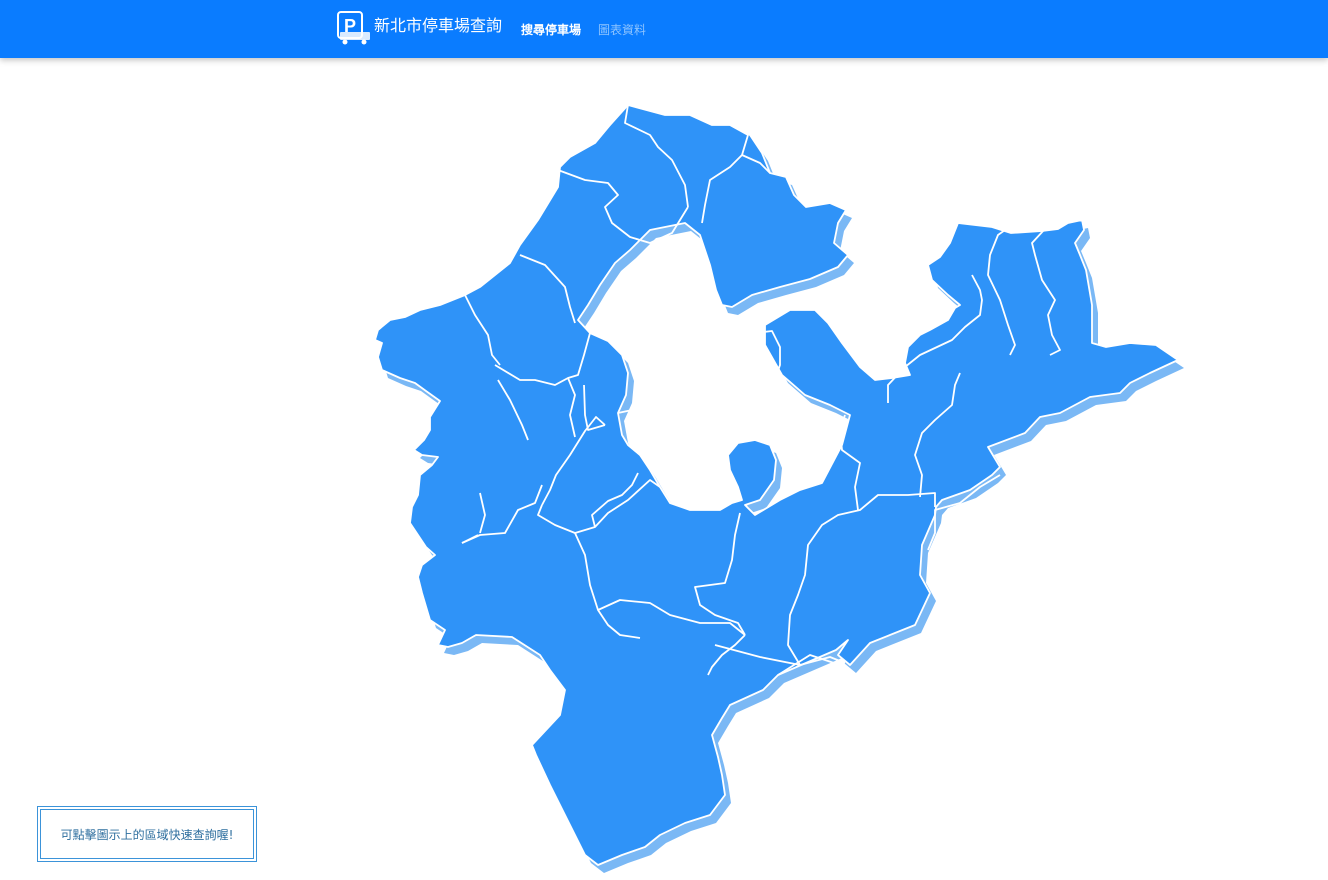 The height and width of the screenshot is (880, 1328). I want to click on map-hint-box: 可點擊圖示上的區域快速查詢喔!, so click(147, 834).